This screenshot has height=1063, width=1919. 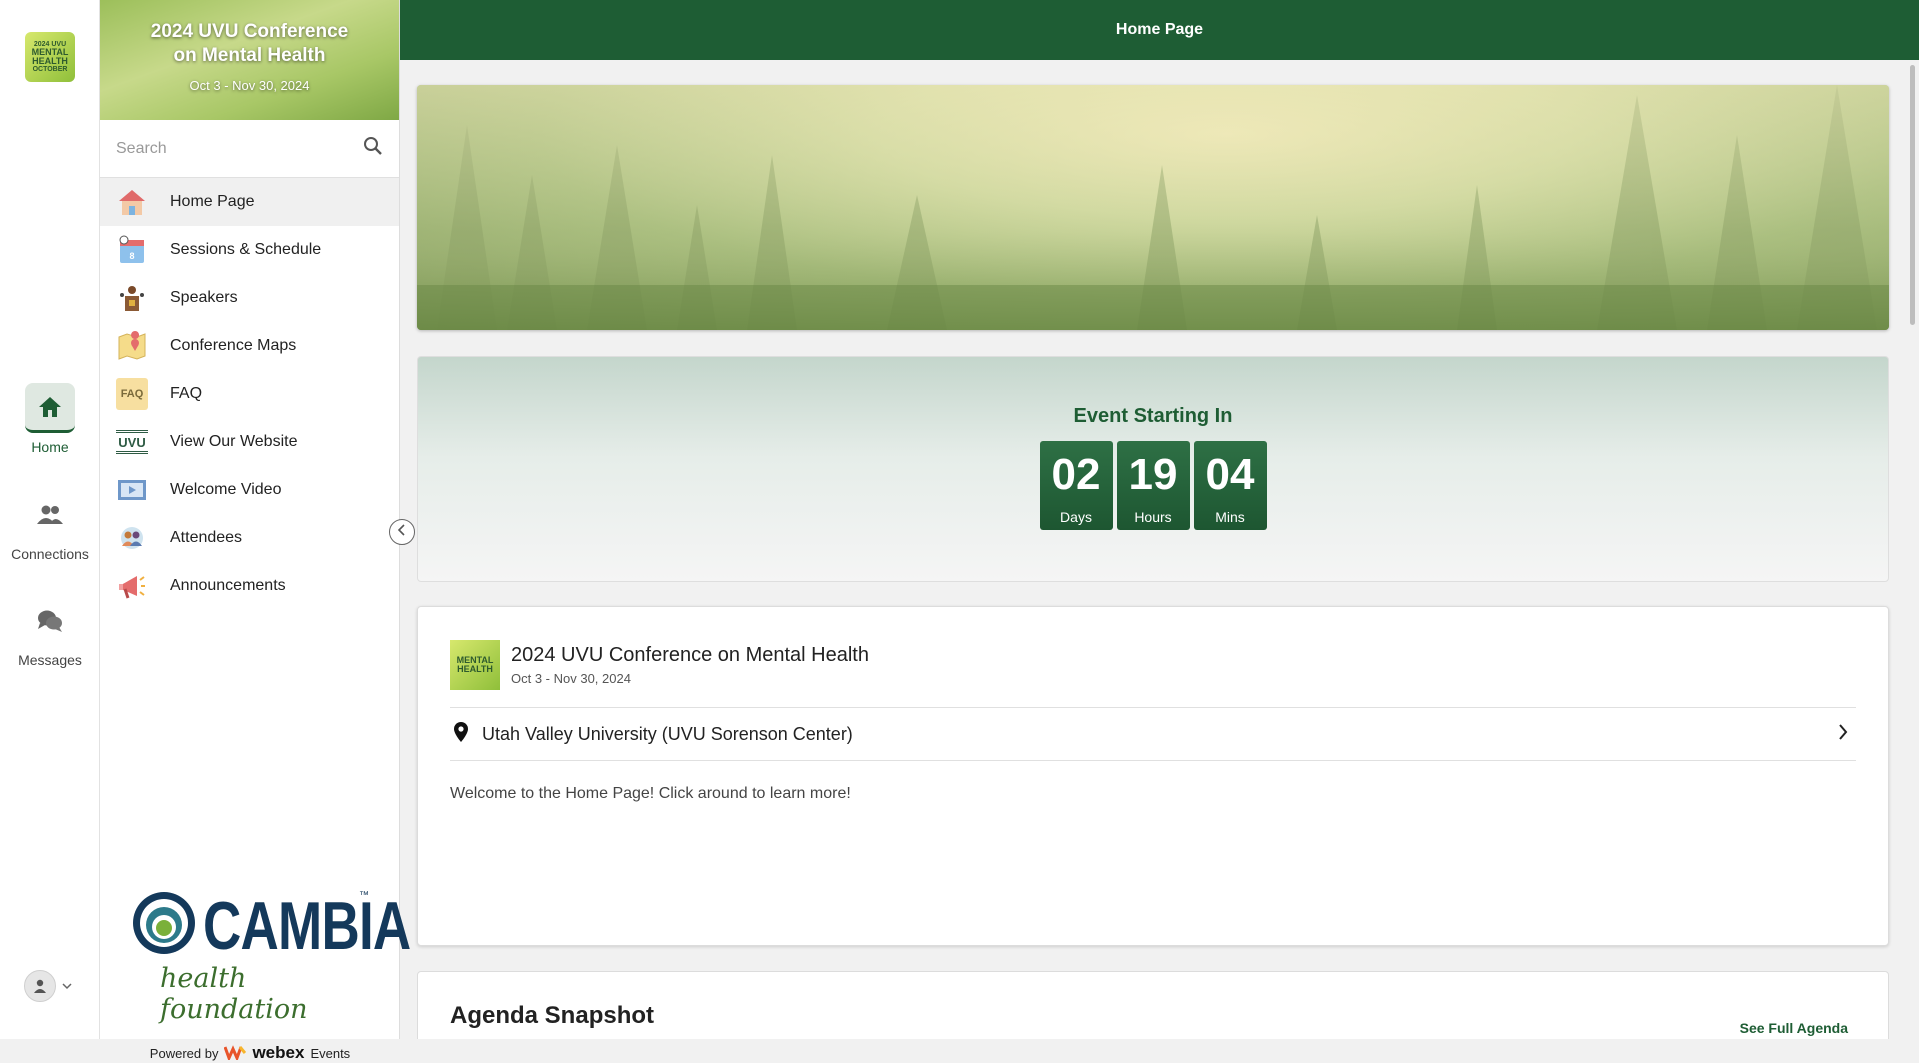 What do you see at coordinates (373, 148) in the screenshot?
I see `search-icon` at bounding box center [373, 148].